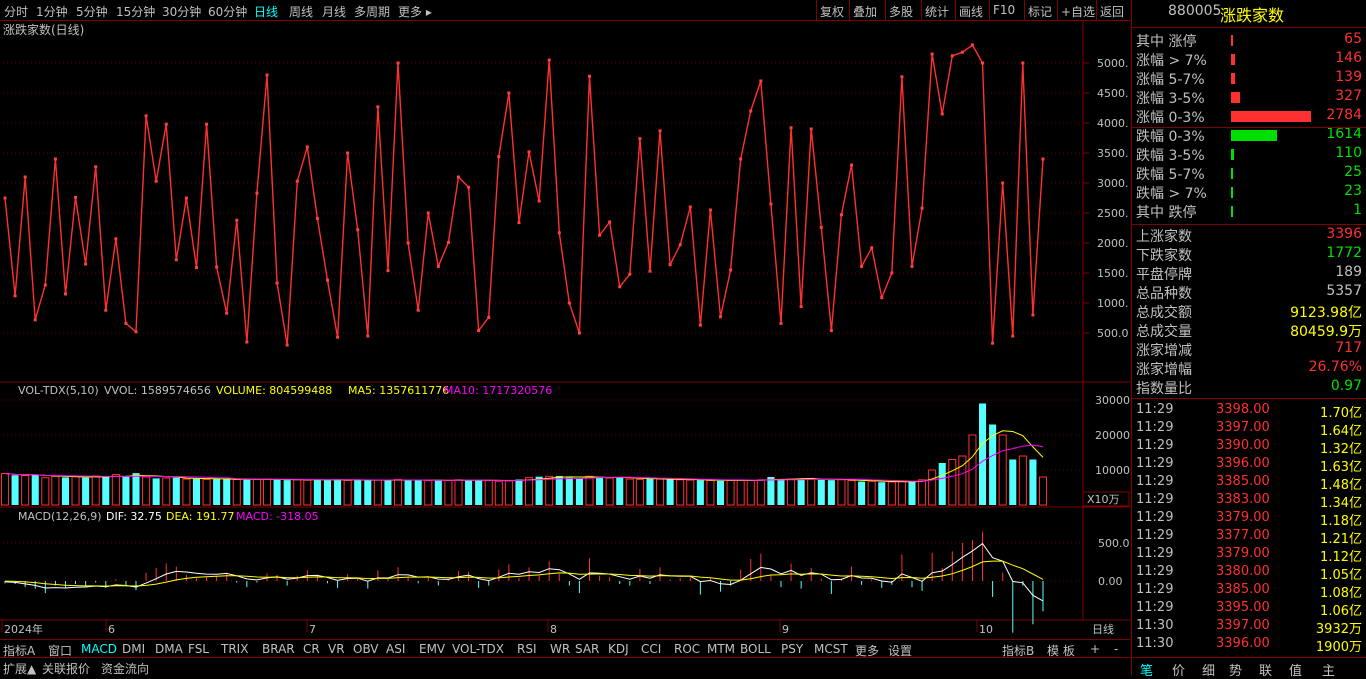  What do you see at coordinates (1341, 503) in the screenshot?
I see `tick-amount: 1.34亿` at bounding box center [1341, 503].